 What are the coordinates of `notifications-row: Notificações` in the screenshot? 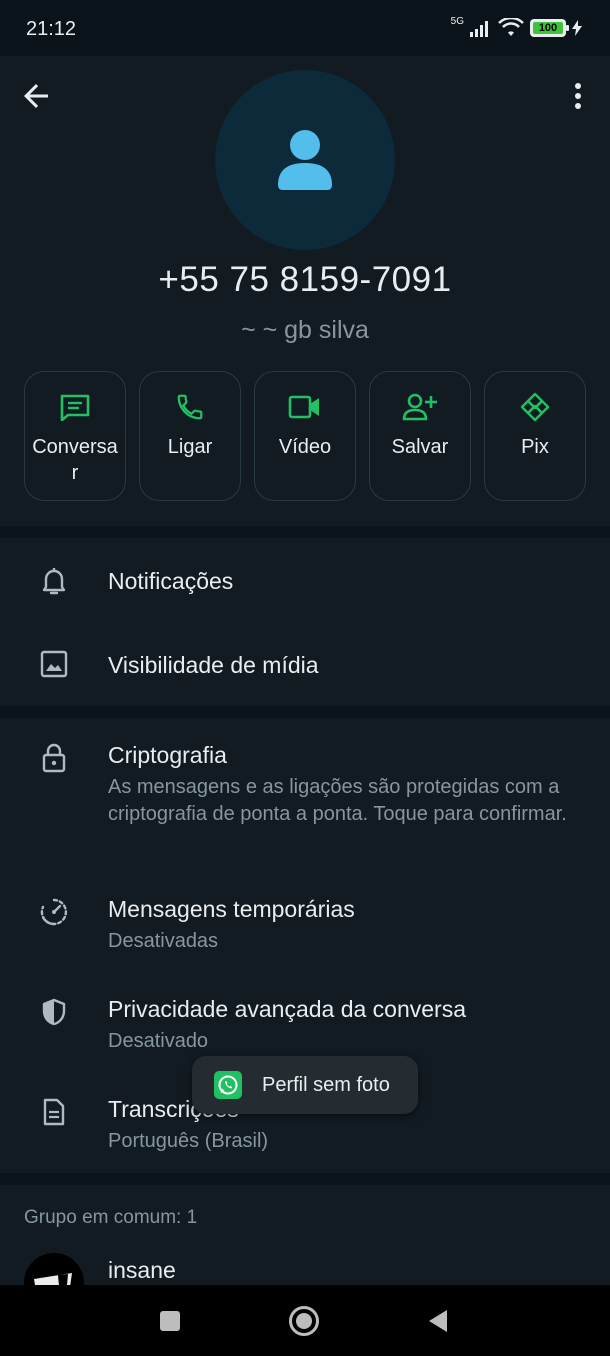 It's located at (305, 580).